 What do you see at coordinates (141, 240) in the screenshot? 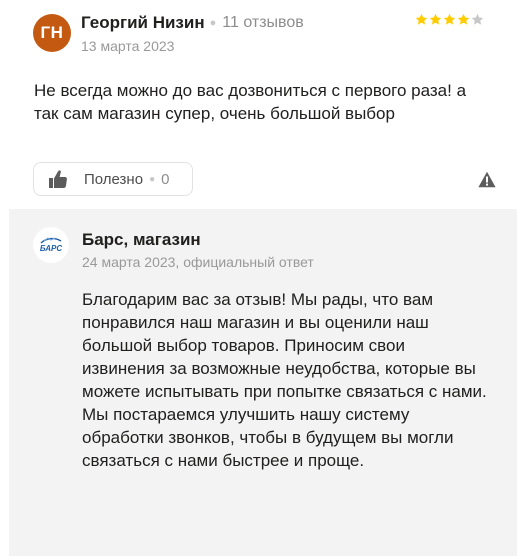
I see `org-name: Барс, магазин` at bounding box center [141, 240].